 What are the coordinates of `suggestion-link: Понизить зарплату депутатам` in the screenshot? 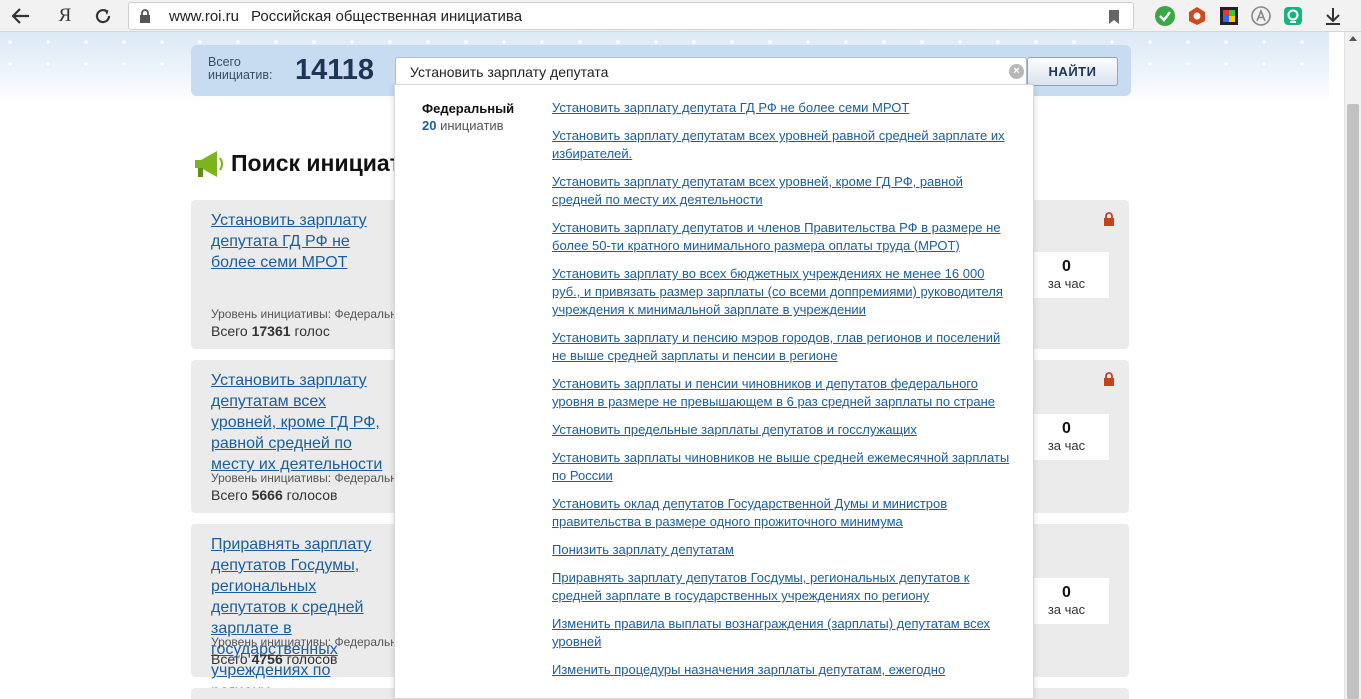 It's located at (782, 550).